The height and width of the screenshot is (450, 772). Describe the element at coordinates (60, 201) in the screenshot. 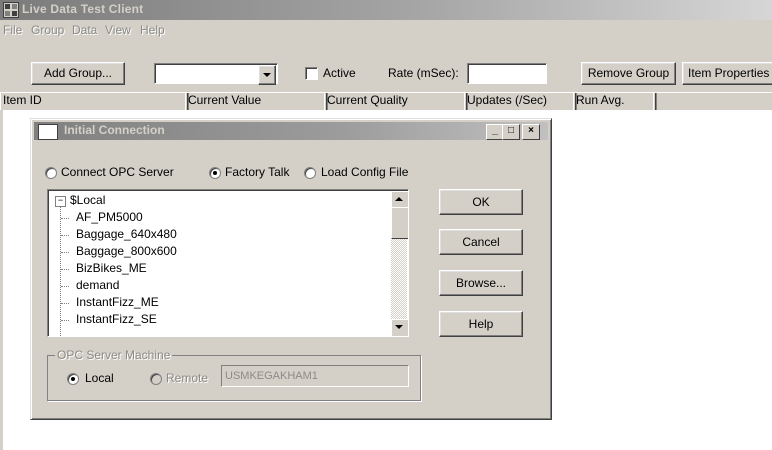

I see `tree-expander-icon: −` at that location.